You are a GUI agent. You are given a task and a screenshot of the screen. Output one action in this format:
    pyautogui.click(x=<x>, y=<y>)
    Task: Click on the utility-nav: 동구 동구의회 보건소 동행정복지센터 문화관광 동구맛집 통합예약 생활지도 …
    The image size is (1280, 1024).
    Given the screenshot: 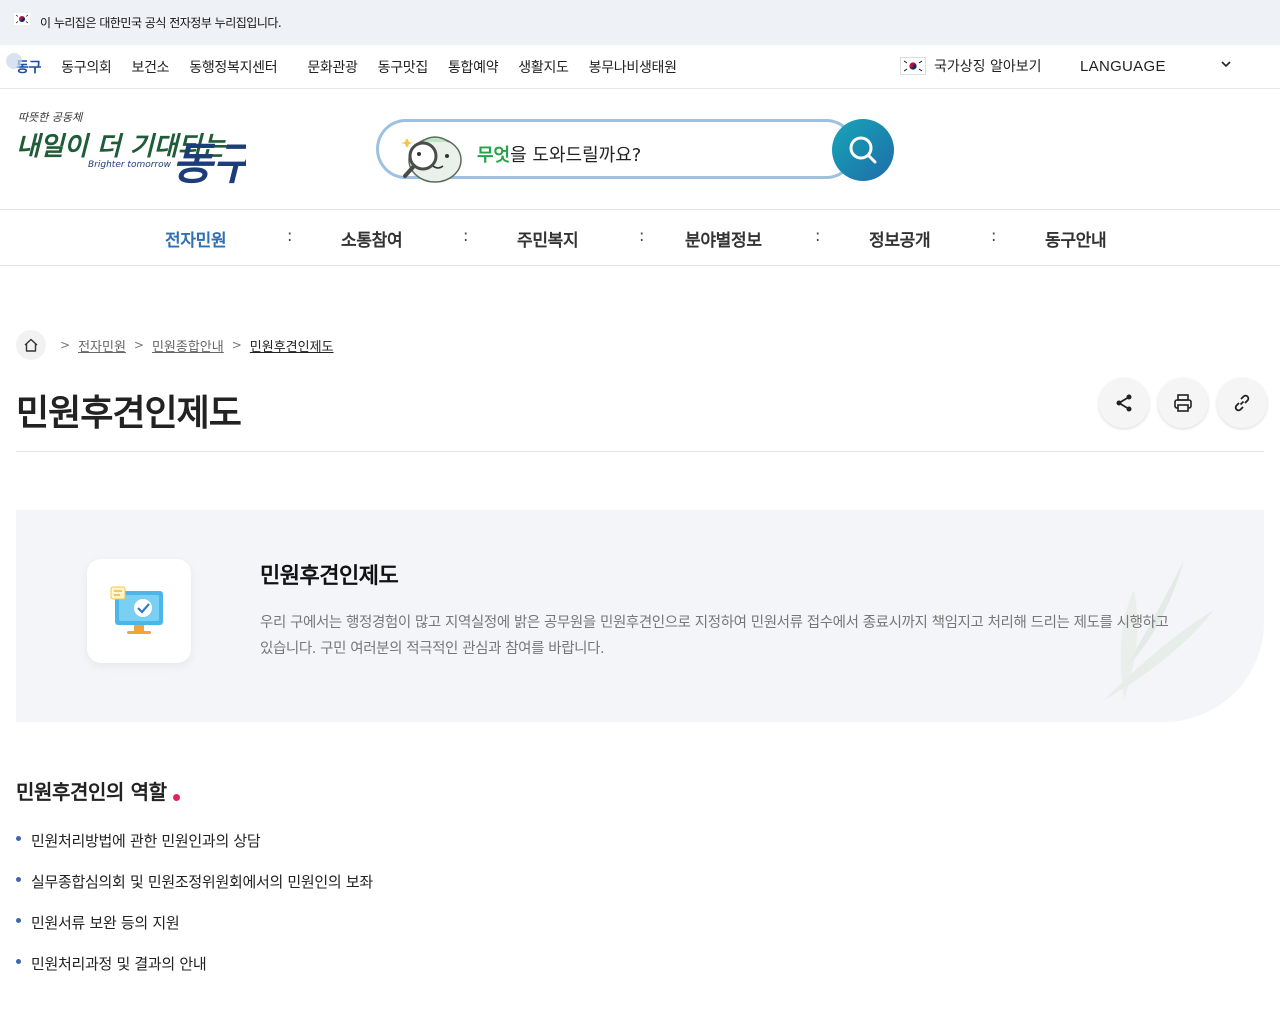 What is the action you would take?
    pyautogui.click(x=640, y=67)
    